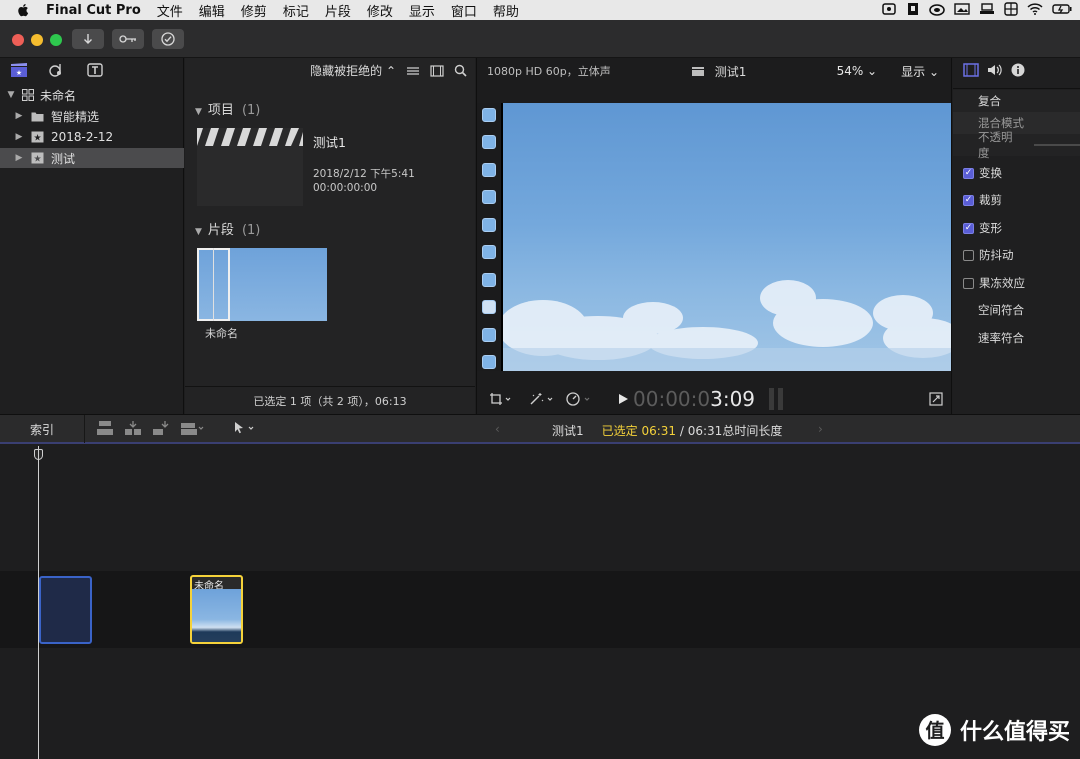 This screenshot has width=1080, height=759. Describe the element at coordinates (460, 70) in the screenshot. I see `search-icon` at that location.